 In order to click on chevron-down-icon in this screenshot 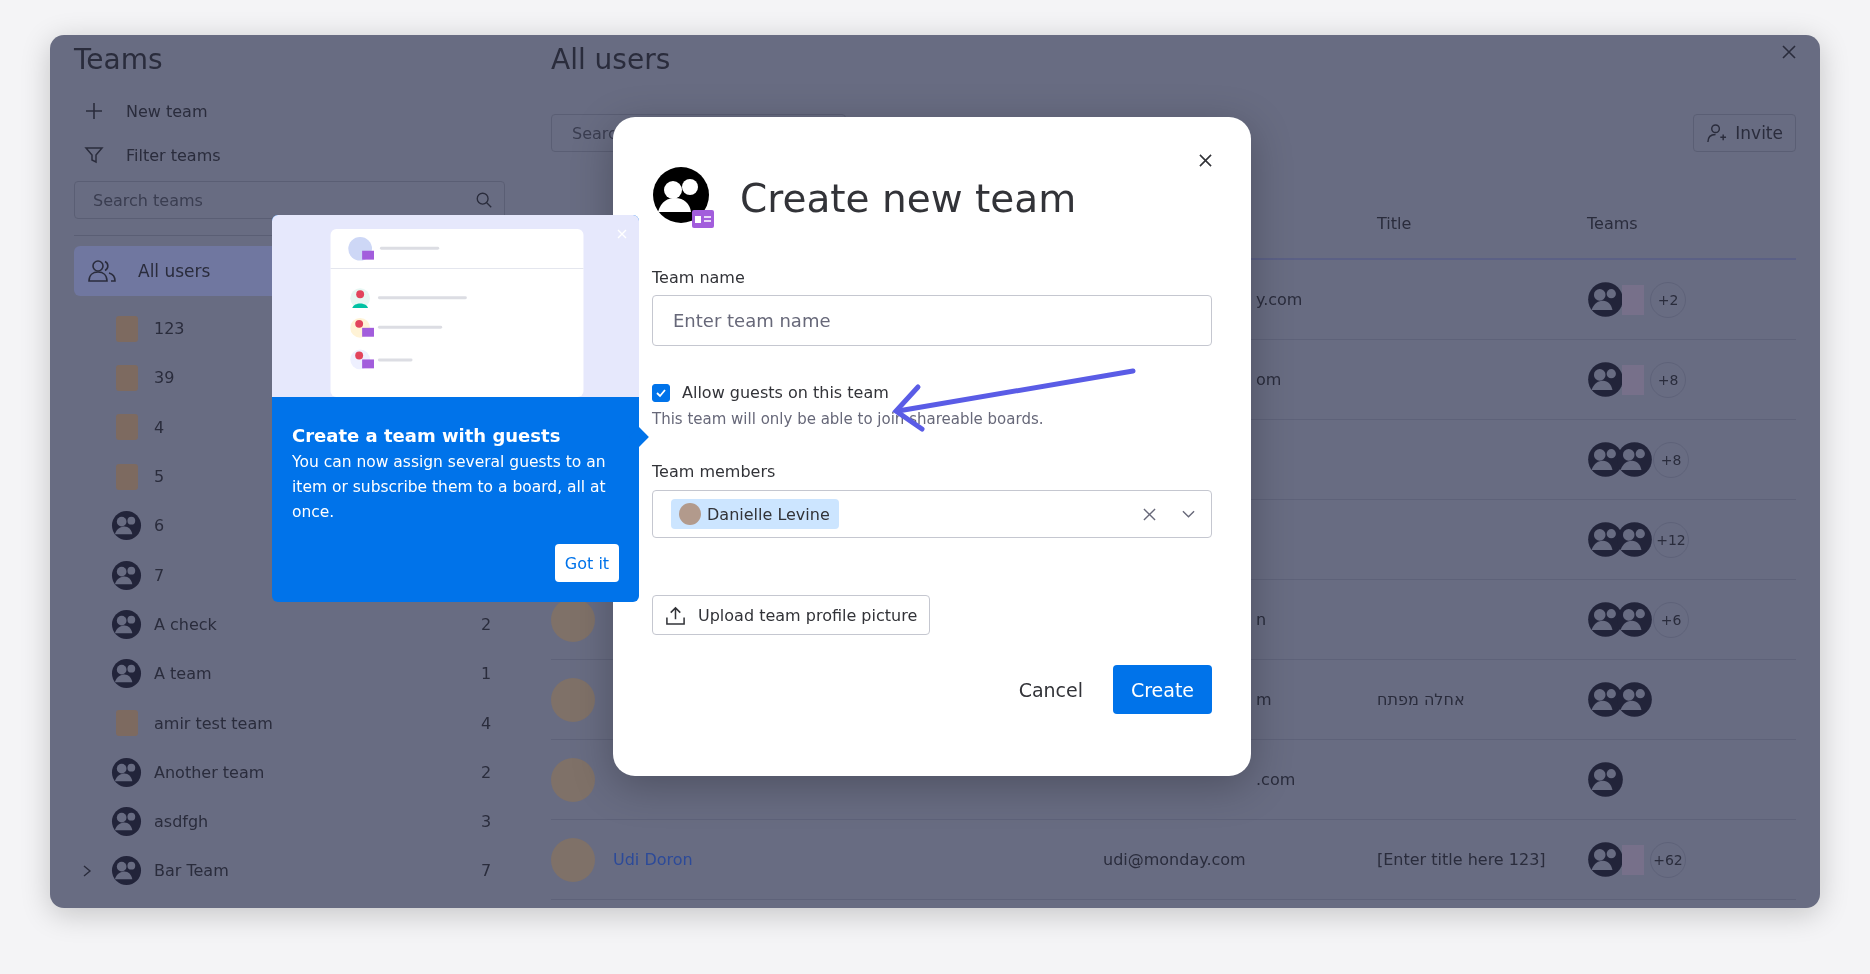, I will do `click(1188, 514)`.